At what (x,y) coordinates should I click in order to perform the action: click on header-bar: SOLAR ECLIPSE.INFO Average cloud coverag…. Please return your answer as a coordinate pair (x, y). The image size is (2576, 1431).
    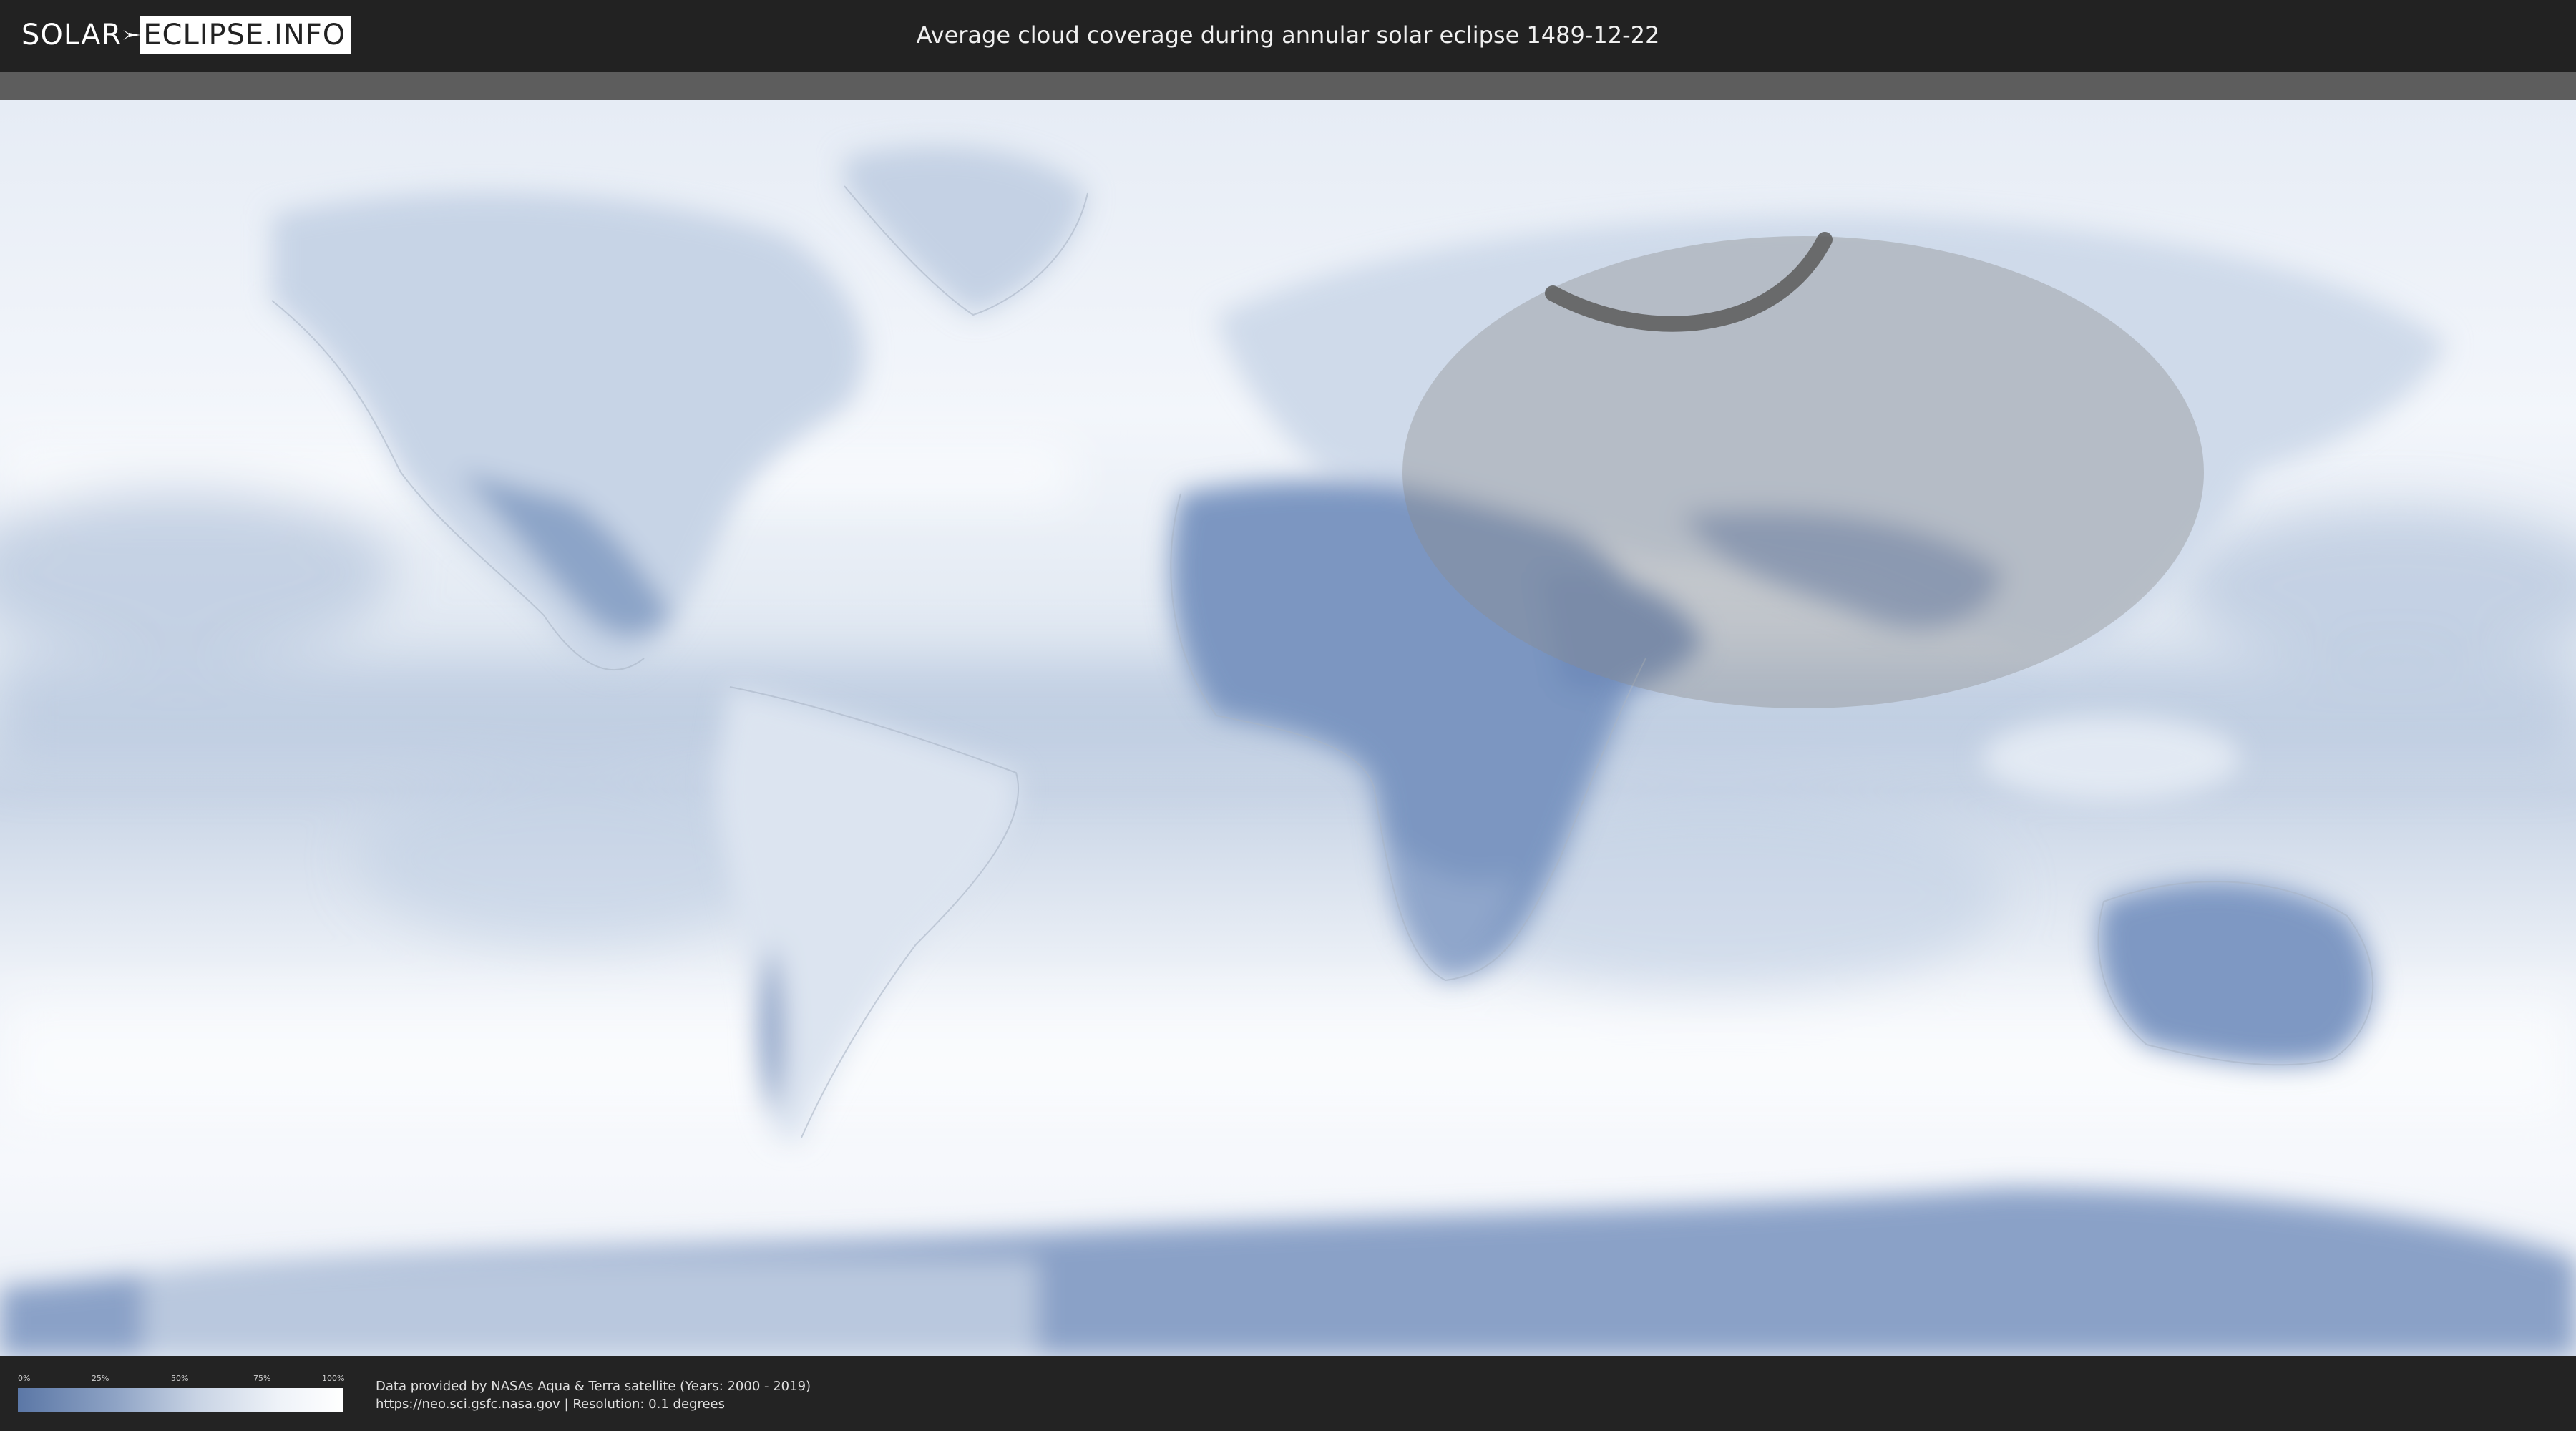
    Looking at the image, I should click on (1288, 36).